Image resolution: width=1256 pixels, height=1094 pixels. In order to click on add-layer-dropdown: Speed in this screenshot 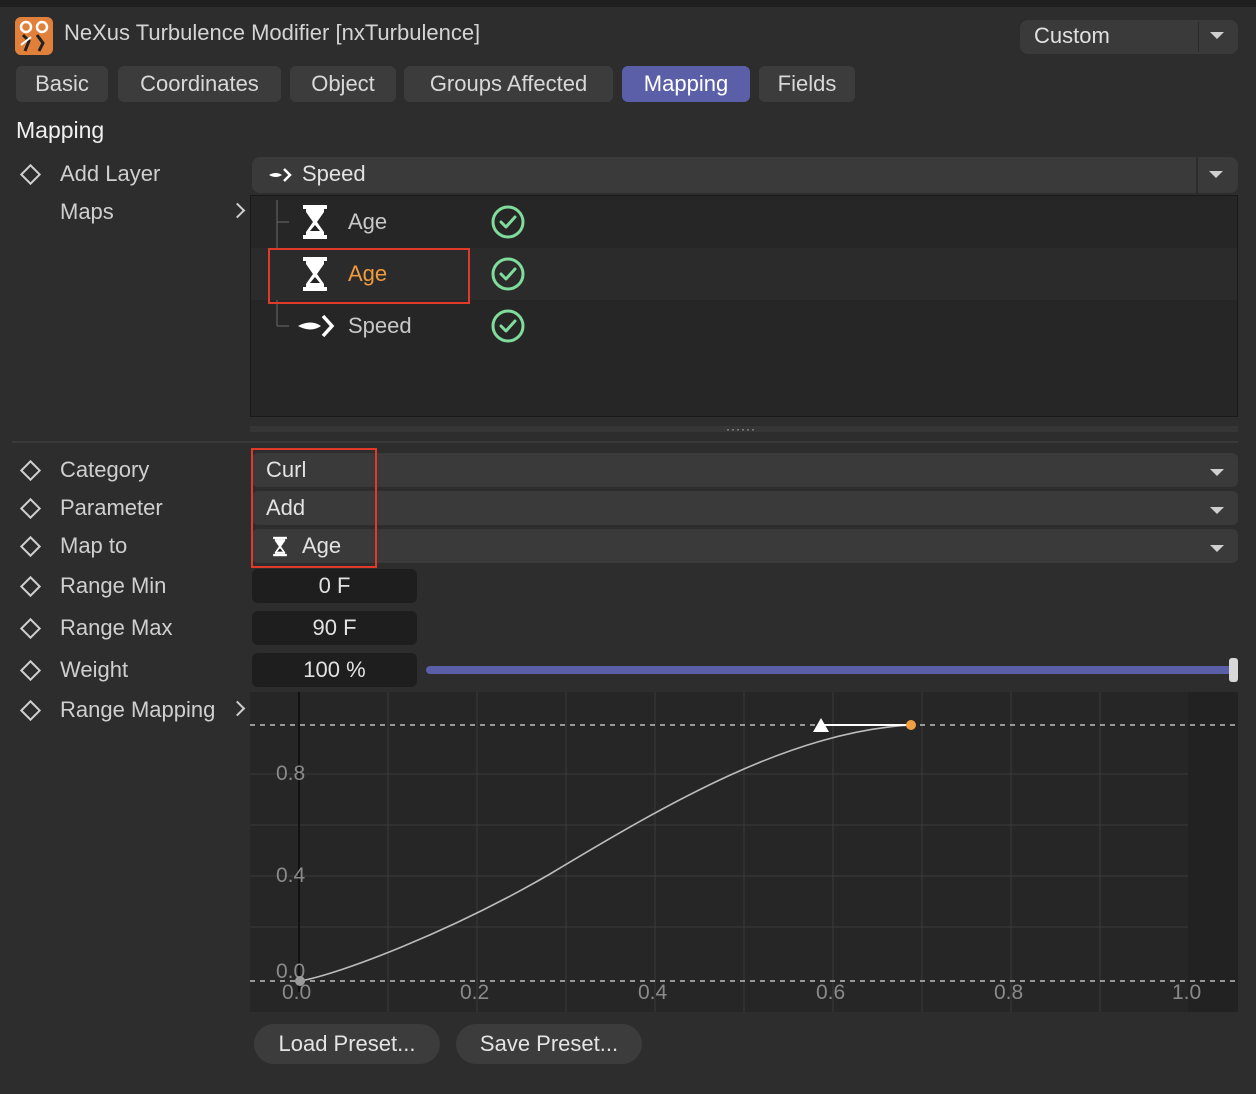, I will do `click(745, 175)`.